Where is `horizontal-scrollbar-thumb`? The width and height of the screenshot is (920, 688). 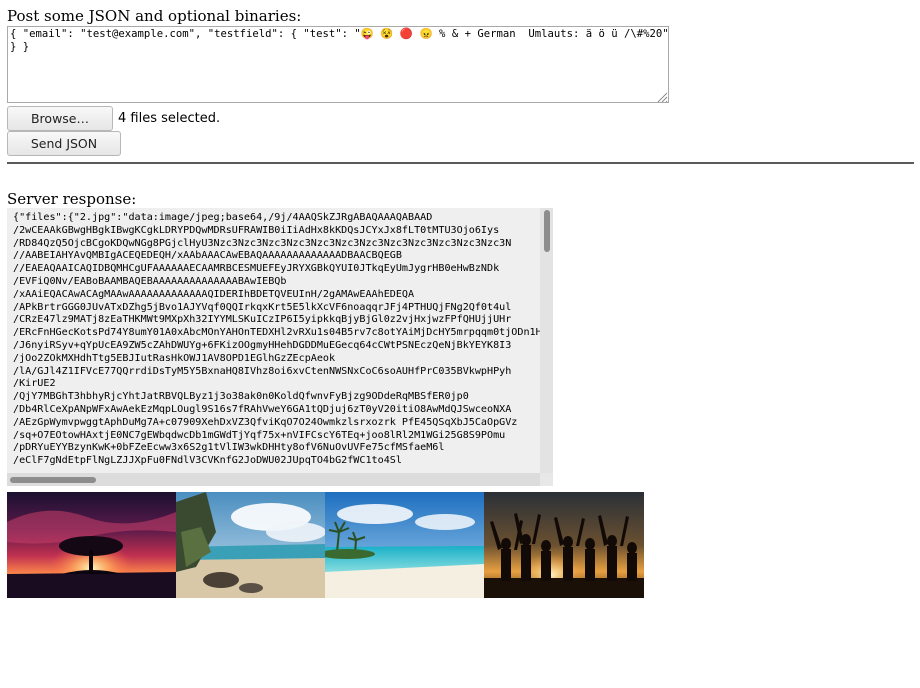
horizontal-scrollbar-thumb is located at coordinates (53, 480).